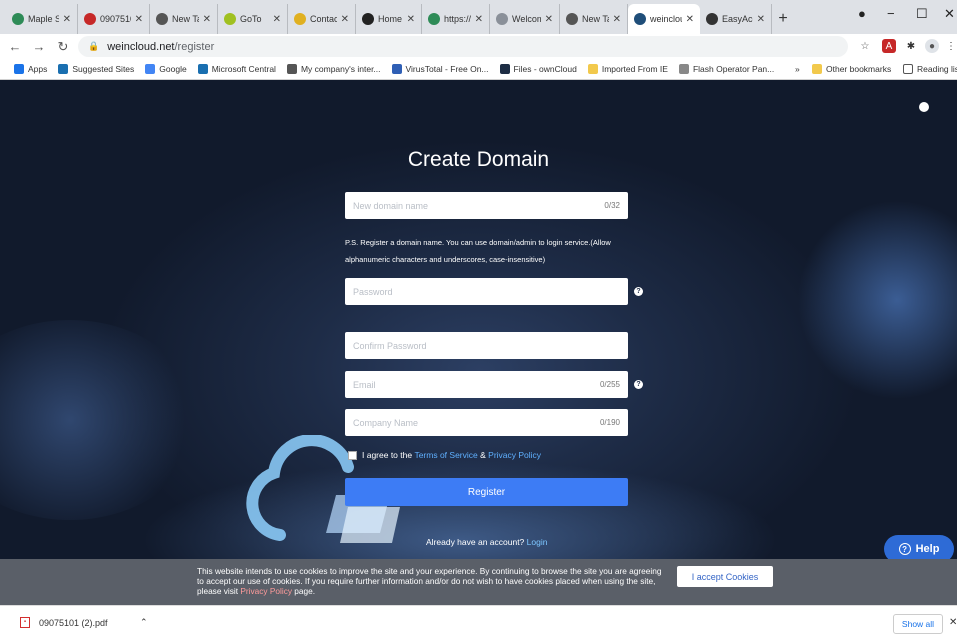  What do you see at coordinates (486, 291) in the screenshot?
I see `password-input: Password` at bounding box center [486, 291].